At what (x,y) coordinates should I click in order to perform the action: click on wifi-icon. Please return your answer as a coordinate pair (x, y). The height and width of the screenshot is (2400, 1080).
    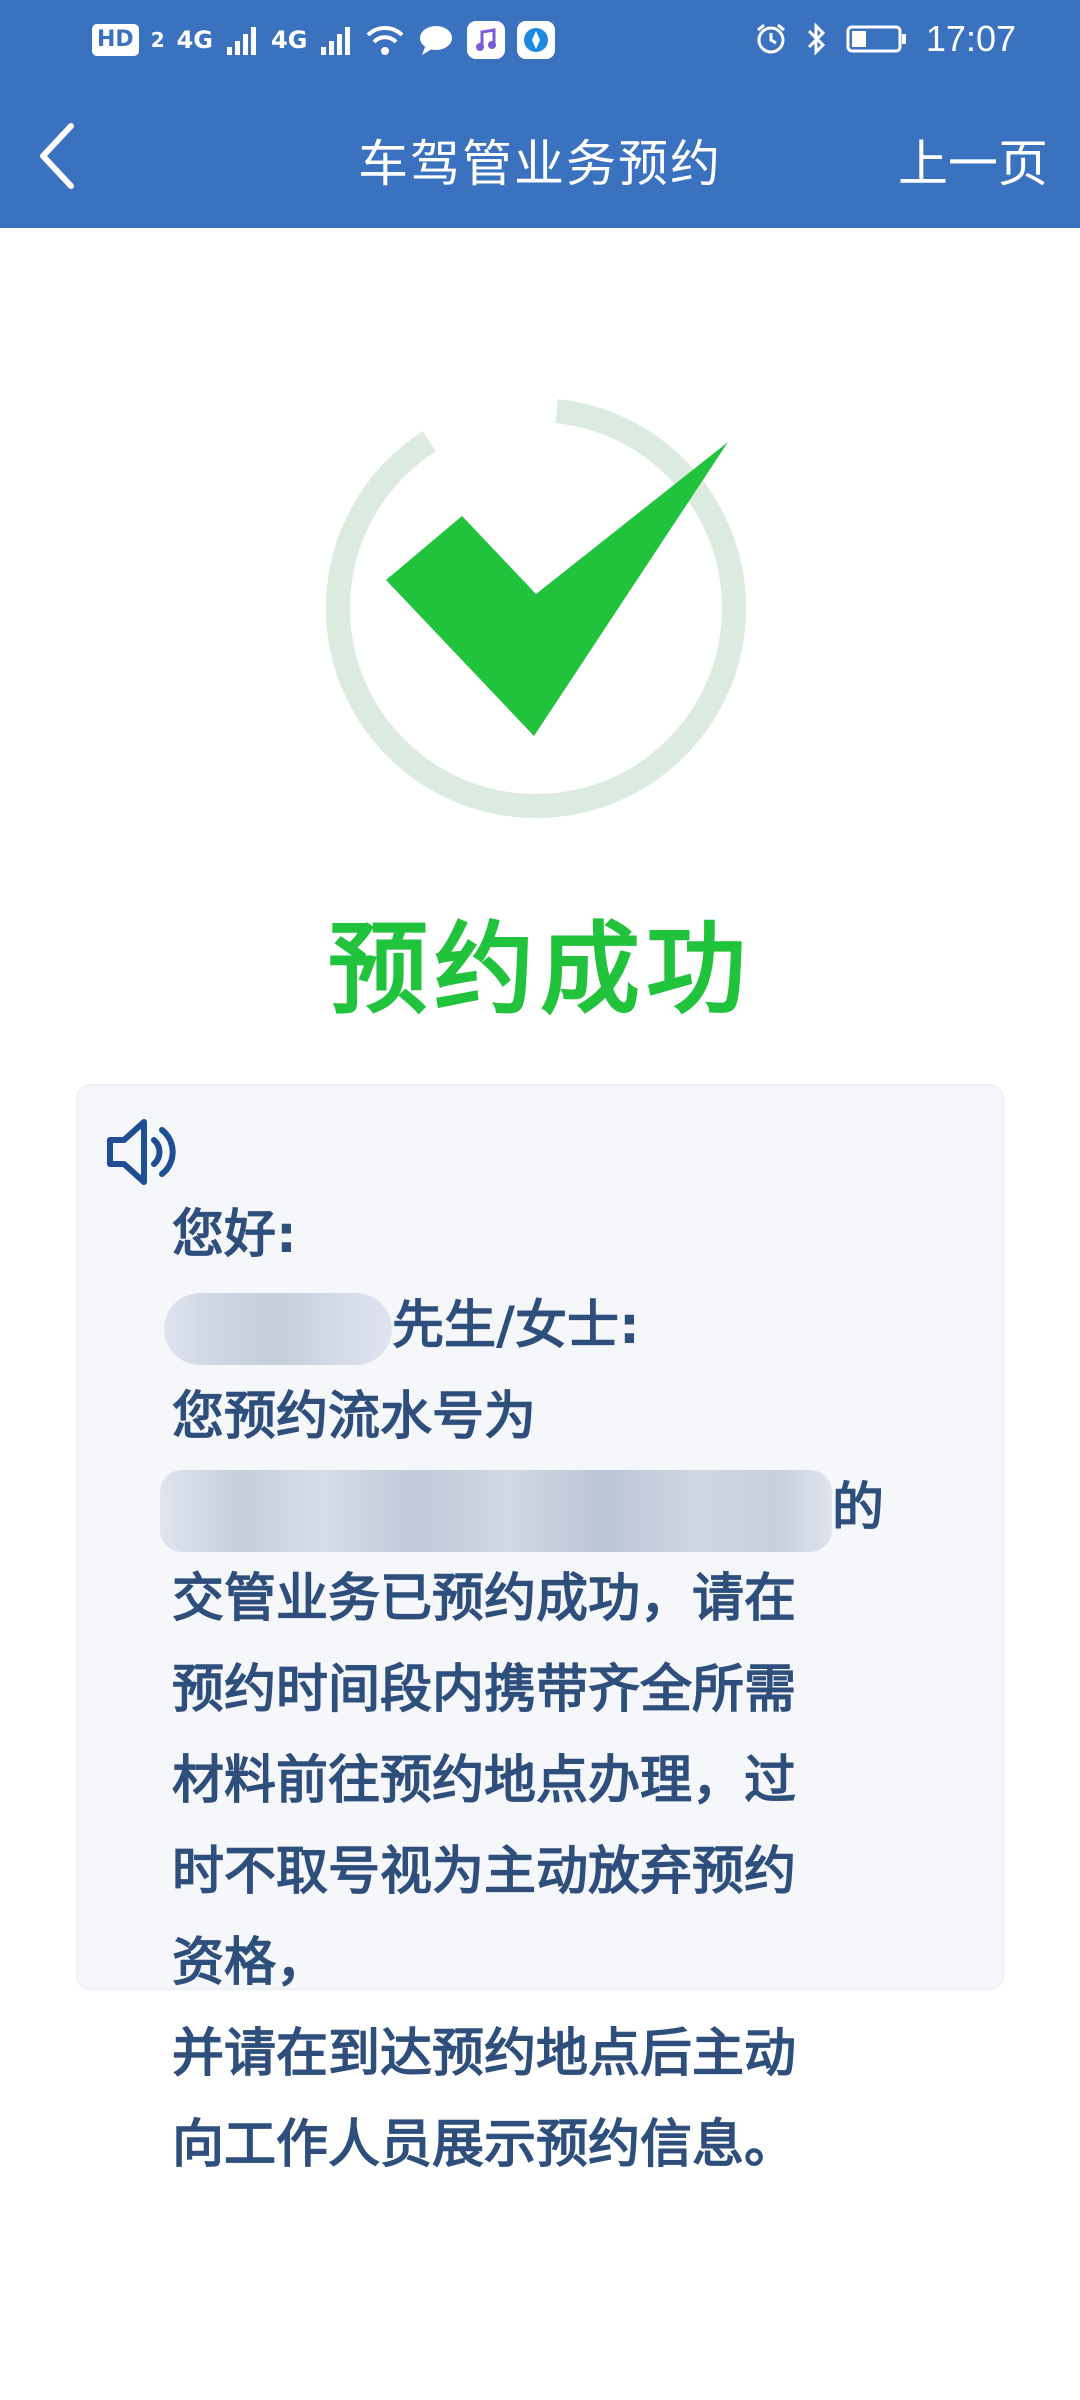
    Looking at the image, I should click on (385, 40).